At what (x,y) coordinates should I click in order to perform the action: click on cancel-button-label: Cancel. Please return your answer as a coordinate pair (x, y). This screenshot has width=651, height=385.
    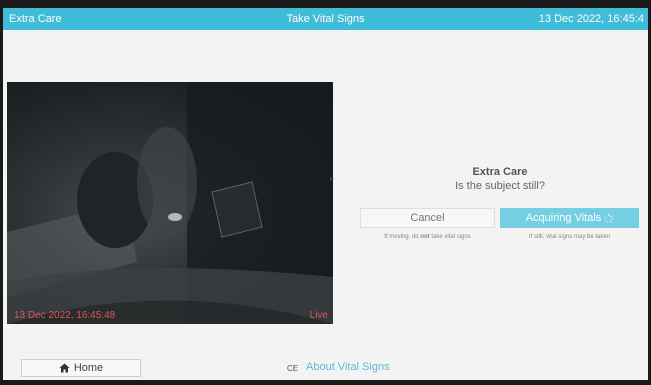
    Looking at the image, I should click on (427, 218).